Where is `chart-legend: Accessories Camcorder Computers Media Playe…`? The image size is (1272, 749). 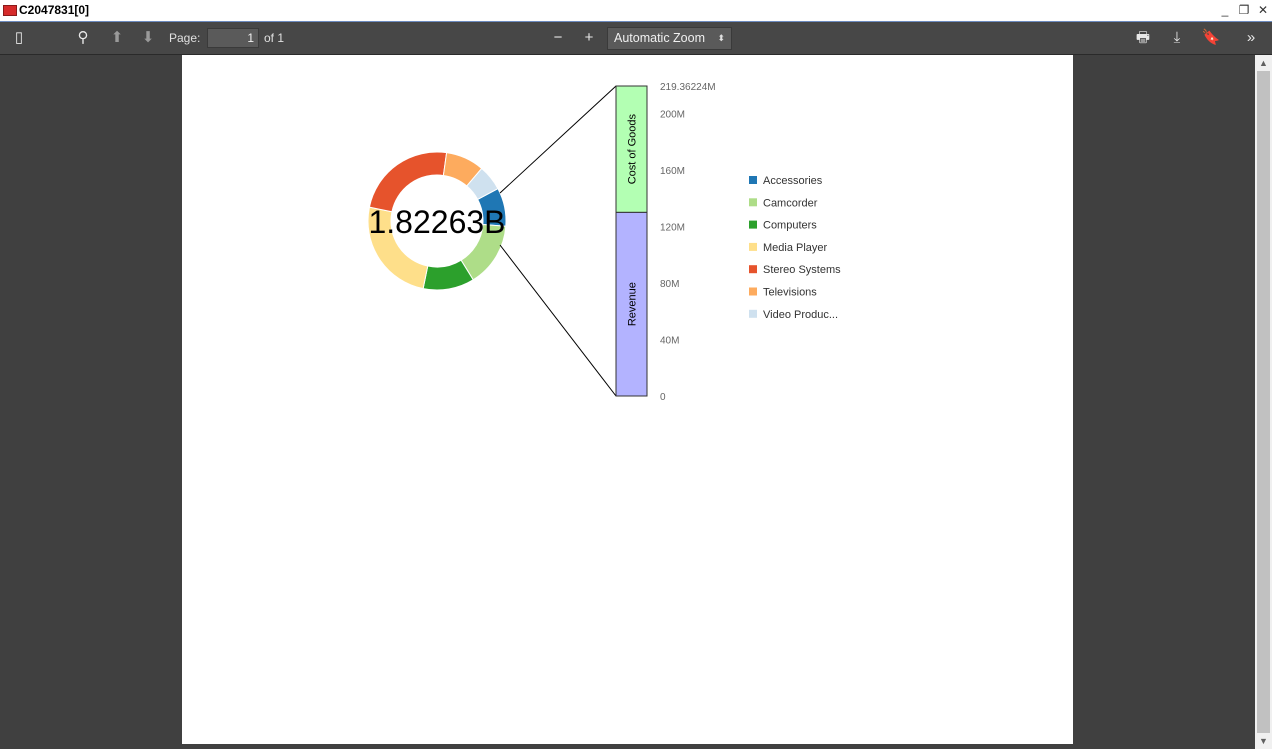
chart-legend: Accessories Camcorder Computers Media Playe… is located at coordinates (795, 248).